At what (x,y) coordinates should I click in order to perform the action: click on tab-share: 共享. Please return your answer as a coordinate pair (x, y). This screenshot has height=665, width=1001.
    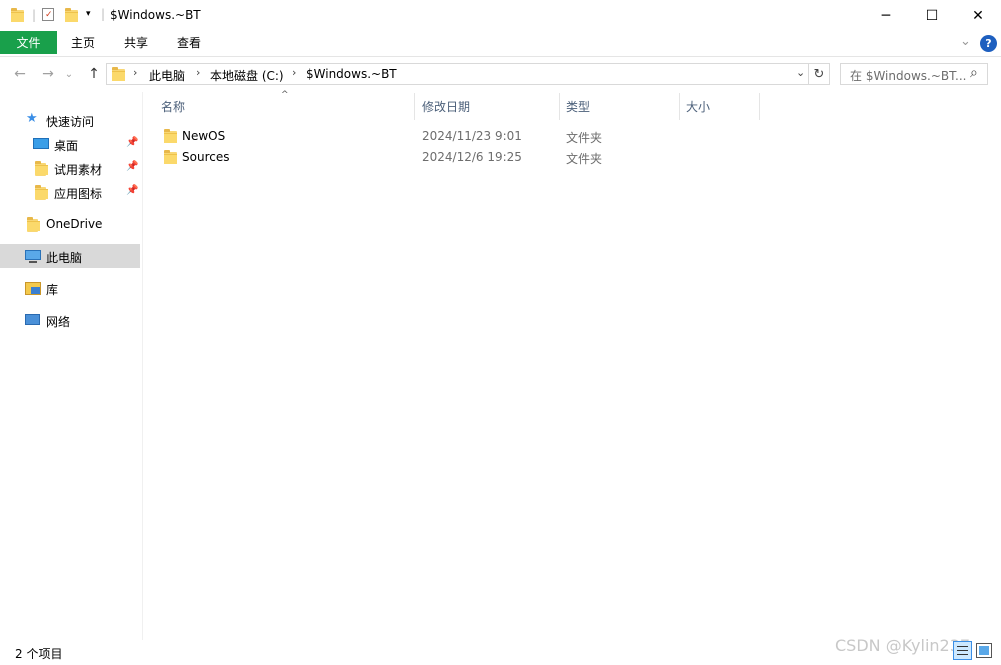
    Looking at the image, I should click on (136, 42).